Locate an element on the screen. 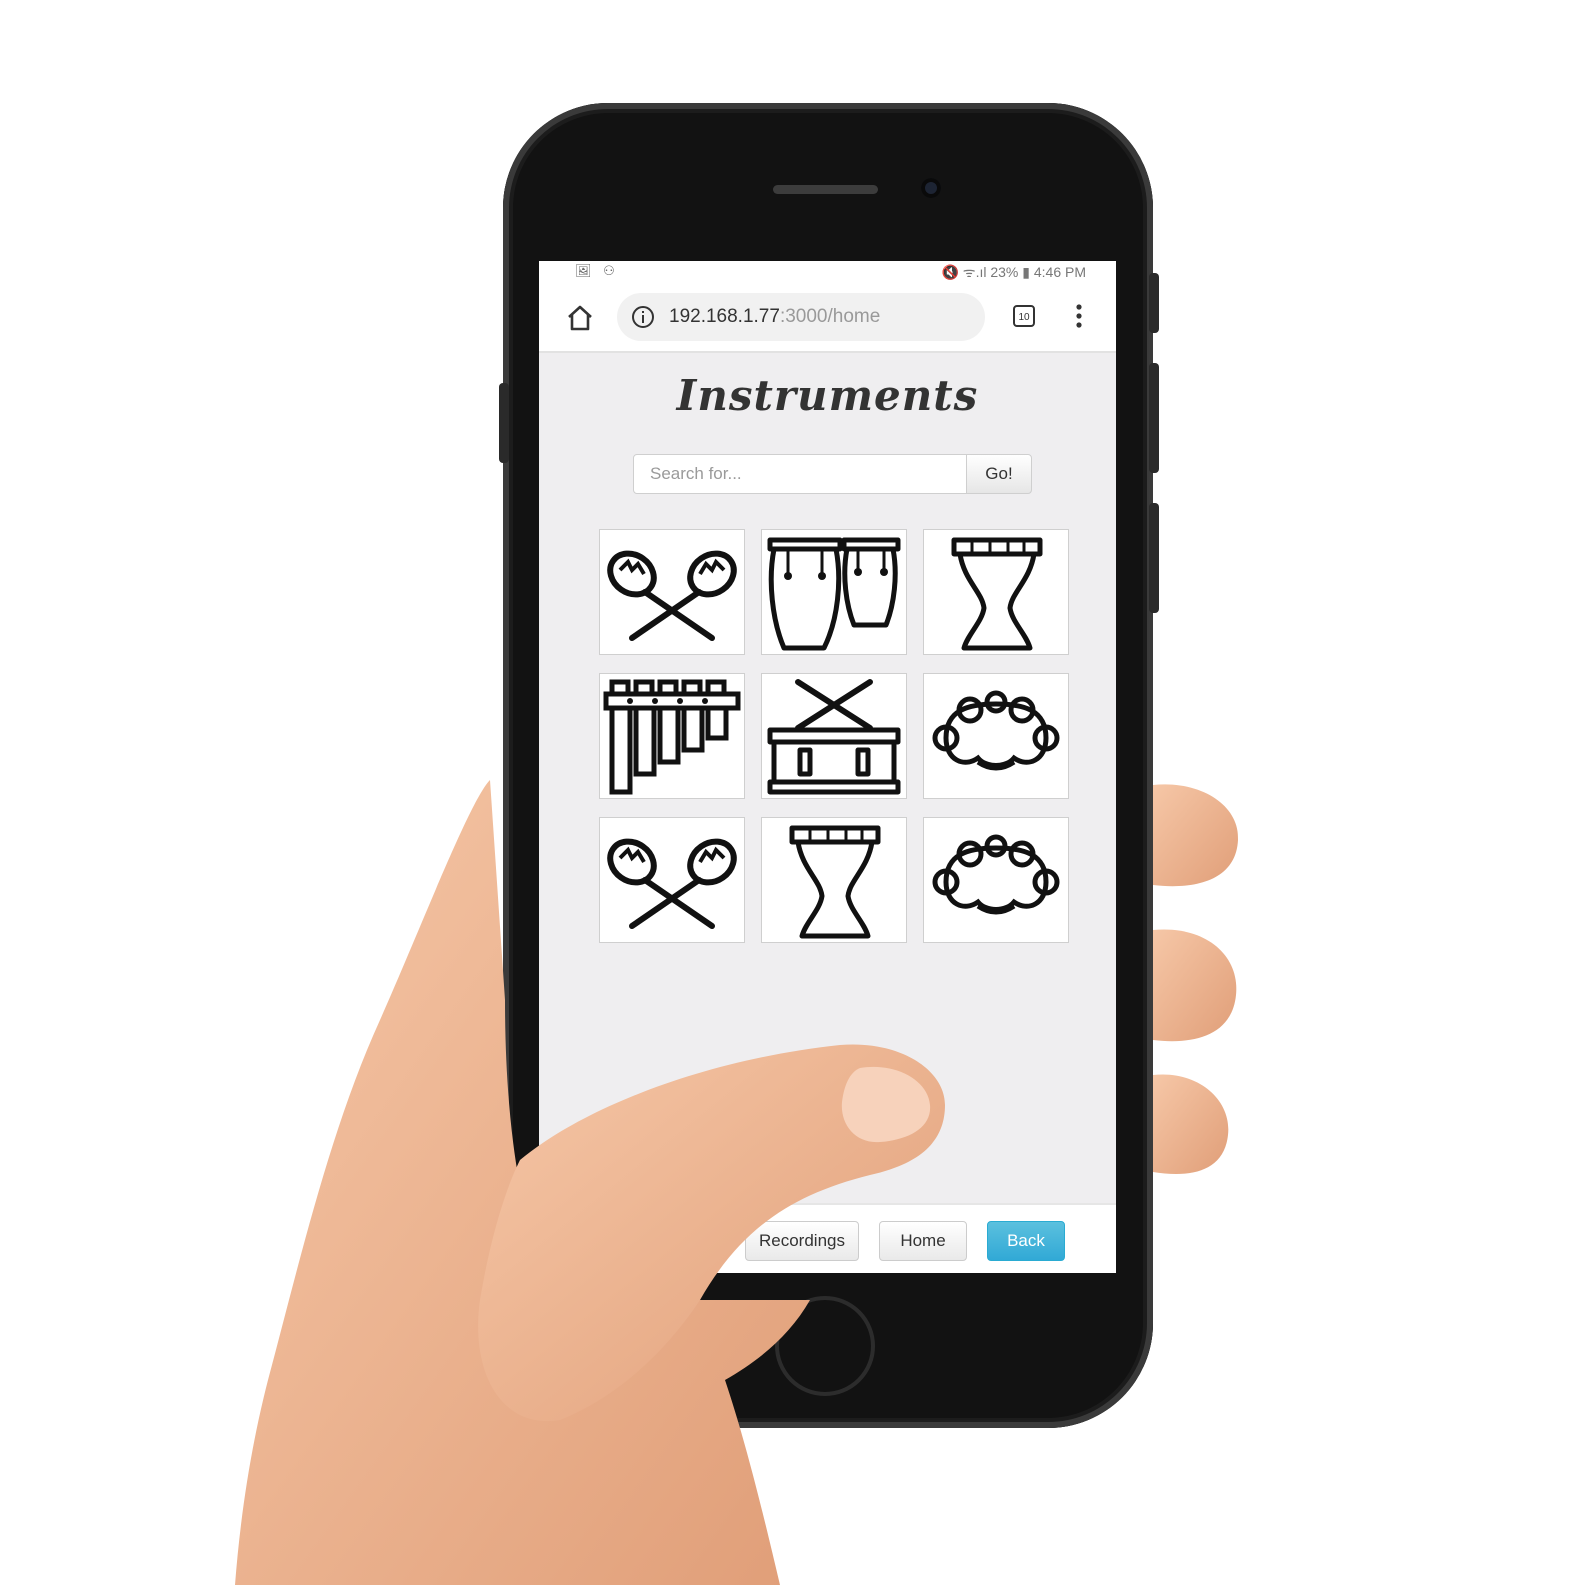 The height and width of the screenshot is (1585, 1585). info-icon is located at coordinates (643, 317).